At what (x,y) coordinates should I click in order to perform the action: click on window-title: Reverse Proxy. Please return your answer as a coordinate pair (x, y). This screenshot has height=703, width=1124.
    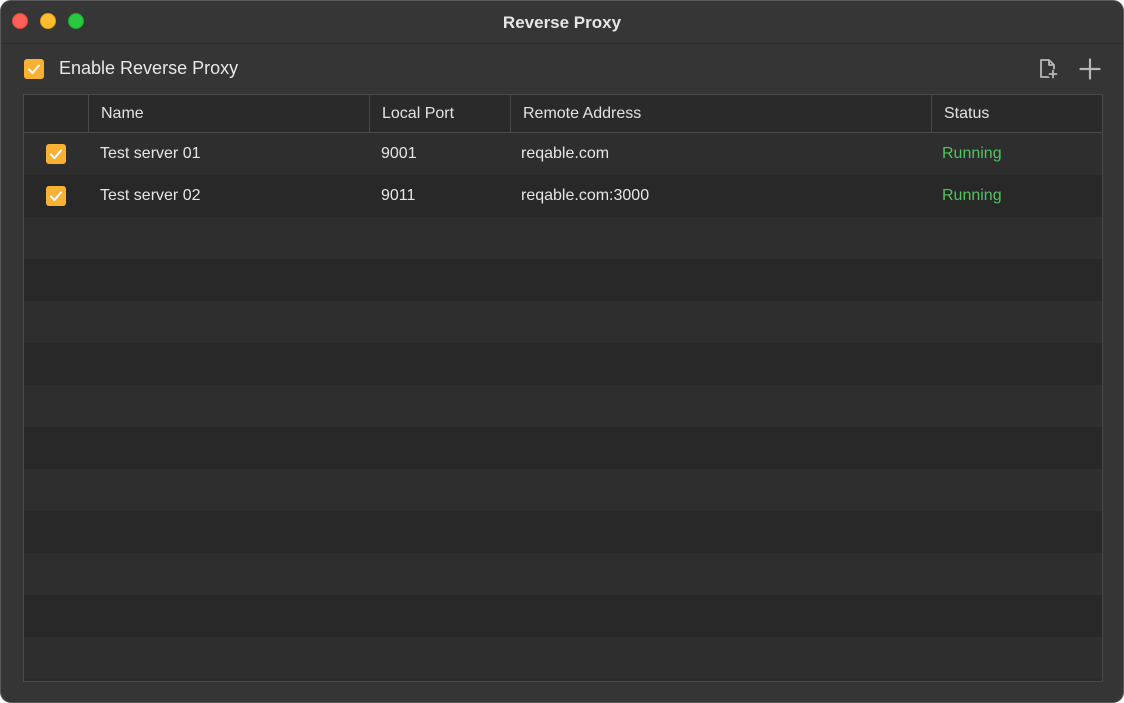
    Looking at the image, I should click on (562, 22).